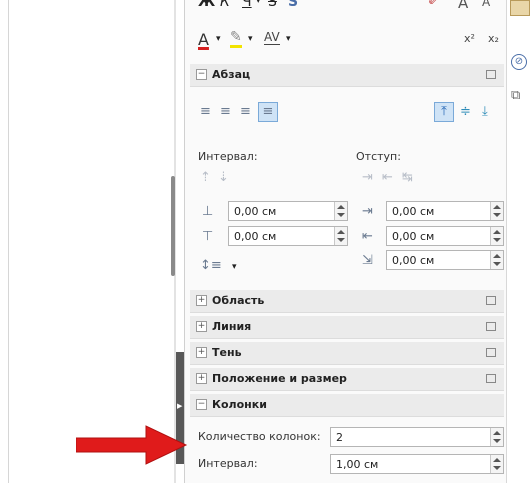 The image size is (532, 483). Describe the element at coordinates (239, 404) in the screenshot. I see `section-title: Колонки` at that location.